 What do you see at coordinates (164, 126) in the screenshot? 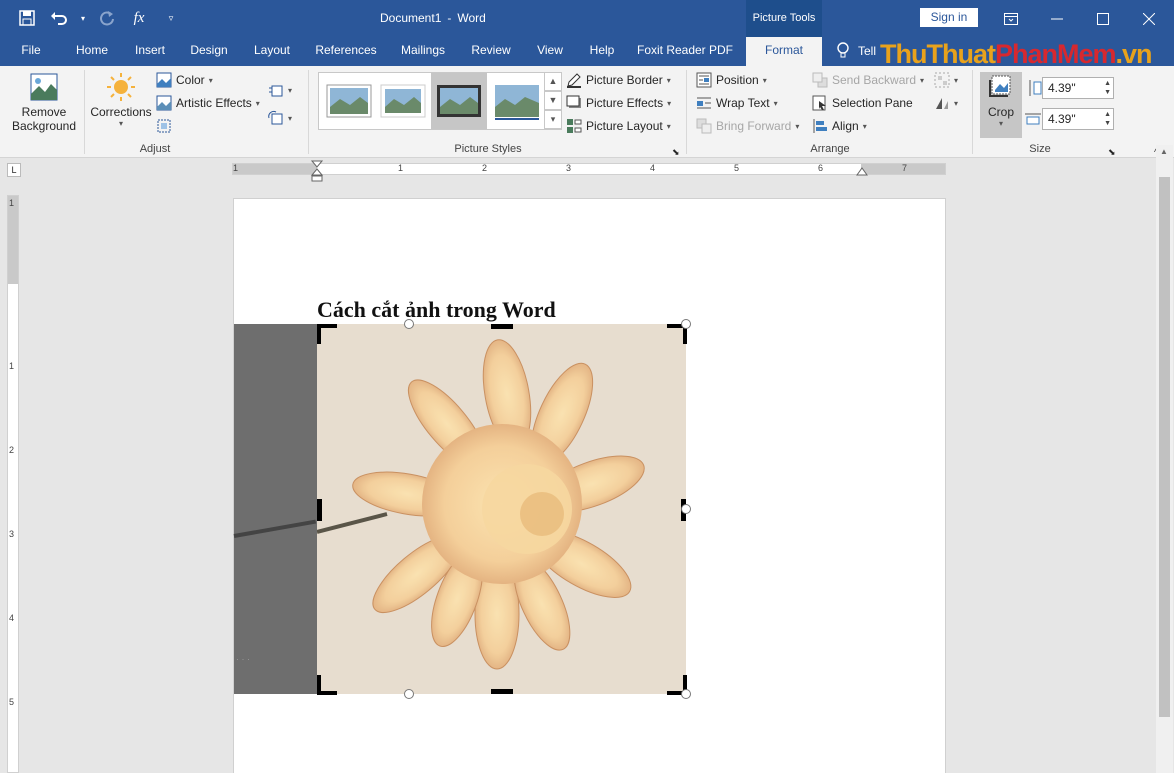
I see `transparency-button` at bounding box center [164, 126].